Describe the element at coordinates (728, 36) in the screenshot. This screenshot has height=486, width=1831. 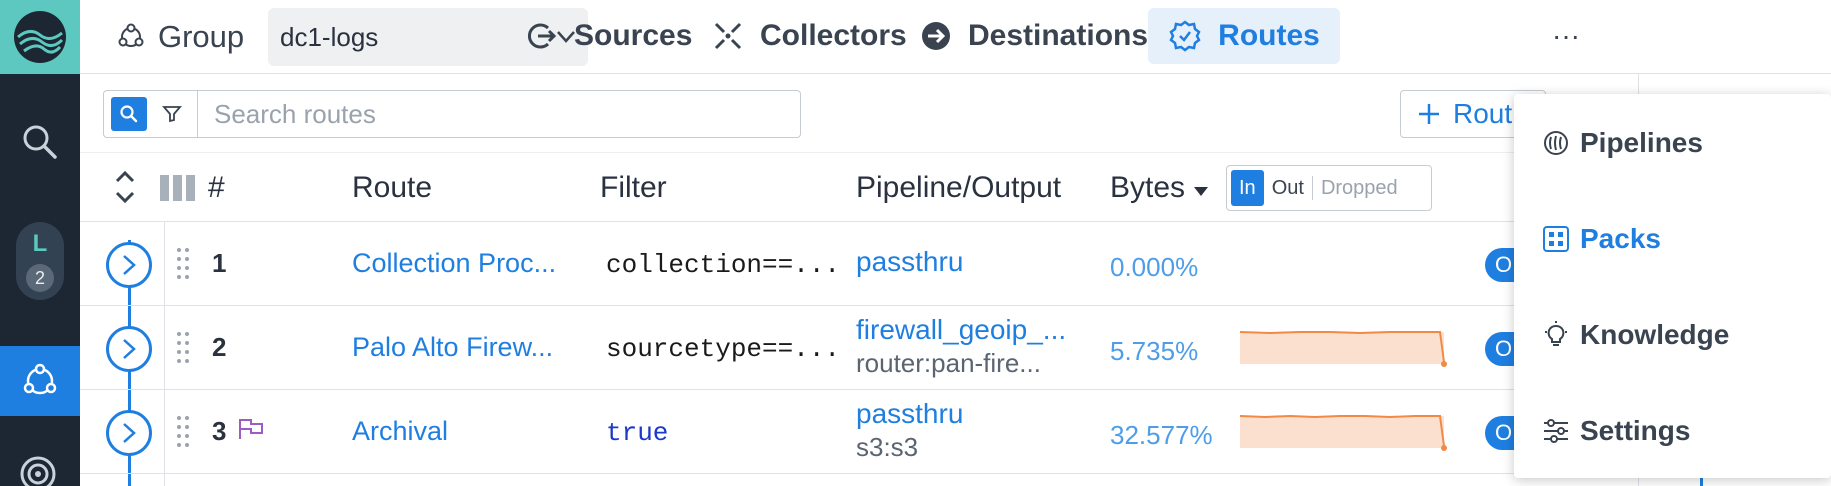
I see `collectors-icon` at that location.